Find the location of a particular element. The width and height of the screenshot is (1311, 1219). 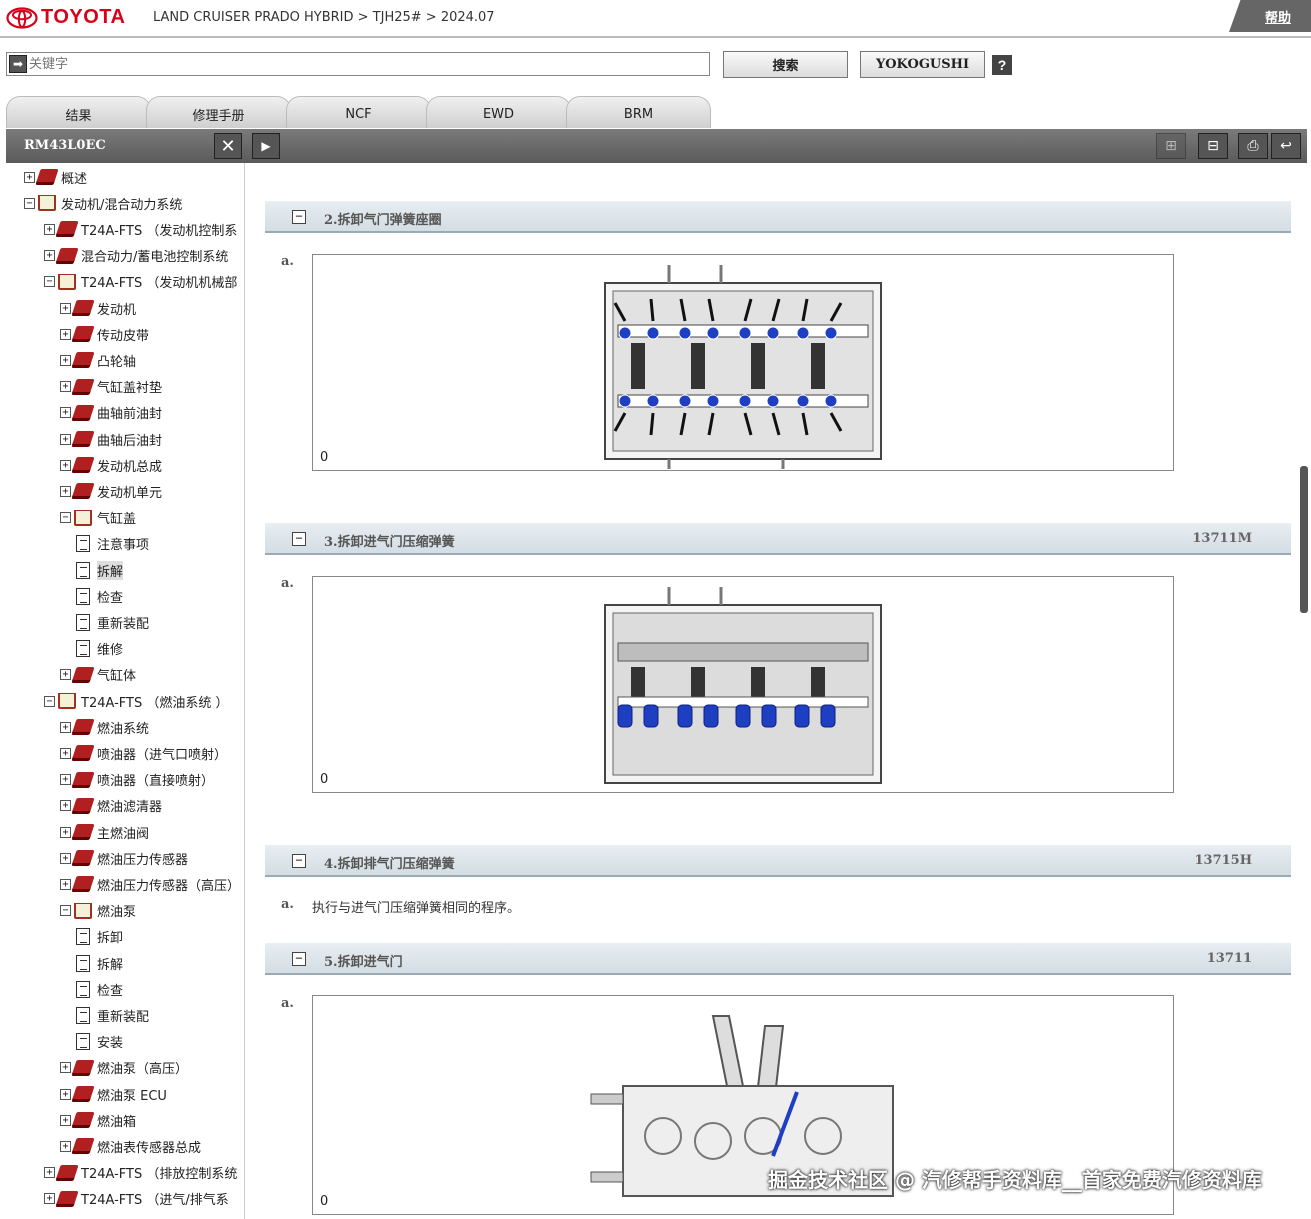

tree-node: + 燃油压力传感器 is located at coordinates (124, 858).